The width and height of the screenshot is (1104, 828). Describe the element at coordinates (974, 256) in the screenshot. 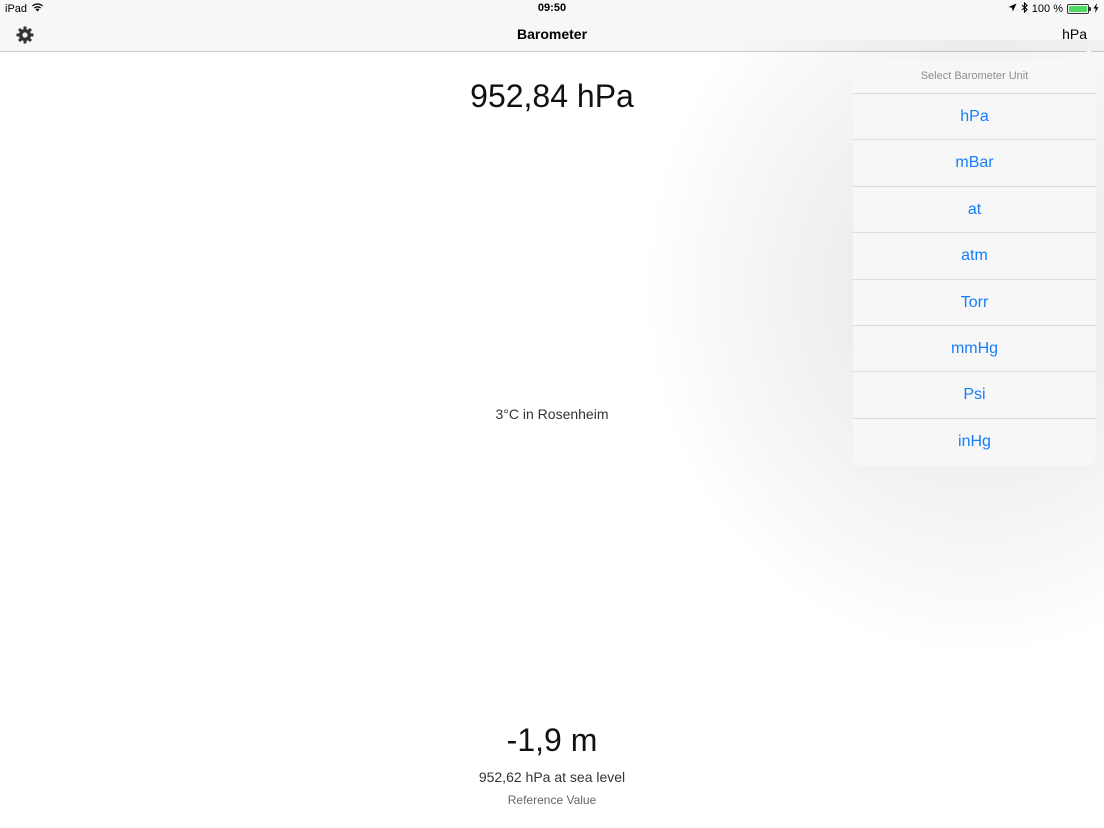

I see `unit-option-atm: atm` at that location.